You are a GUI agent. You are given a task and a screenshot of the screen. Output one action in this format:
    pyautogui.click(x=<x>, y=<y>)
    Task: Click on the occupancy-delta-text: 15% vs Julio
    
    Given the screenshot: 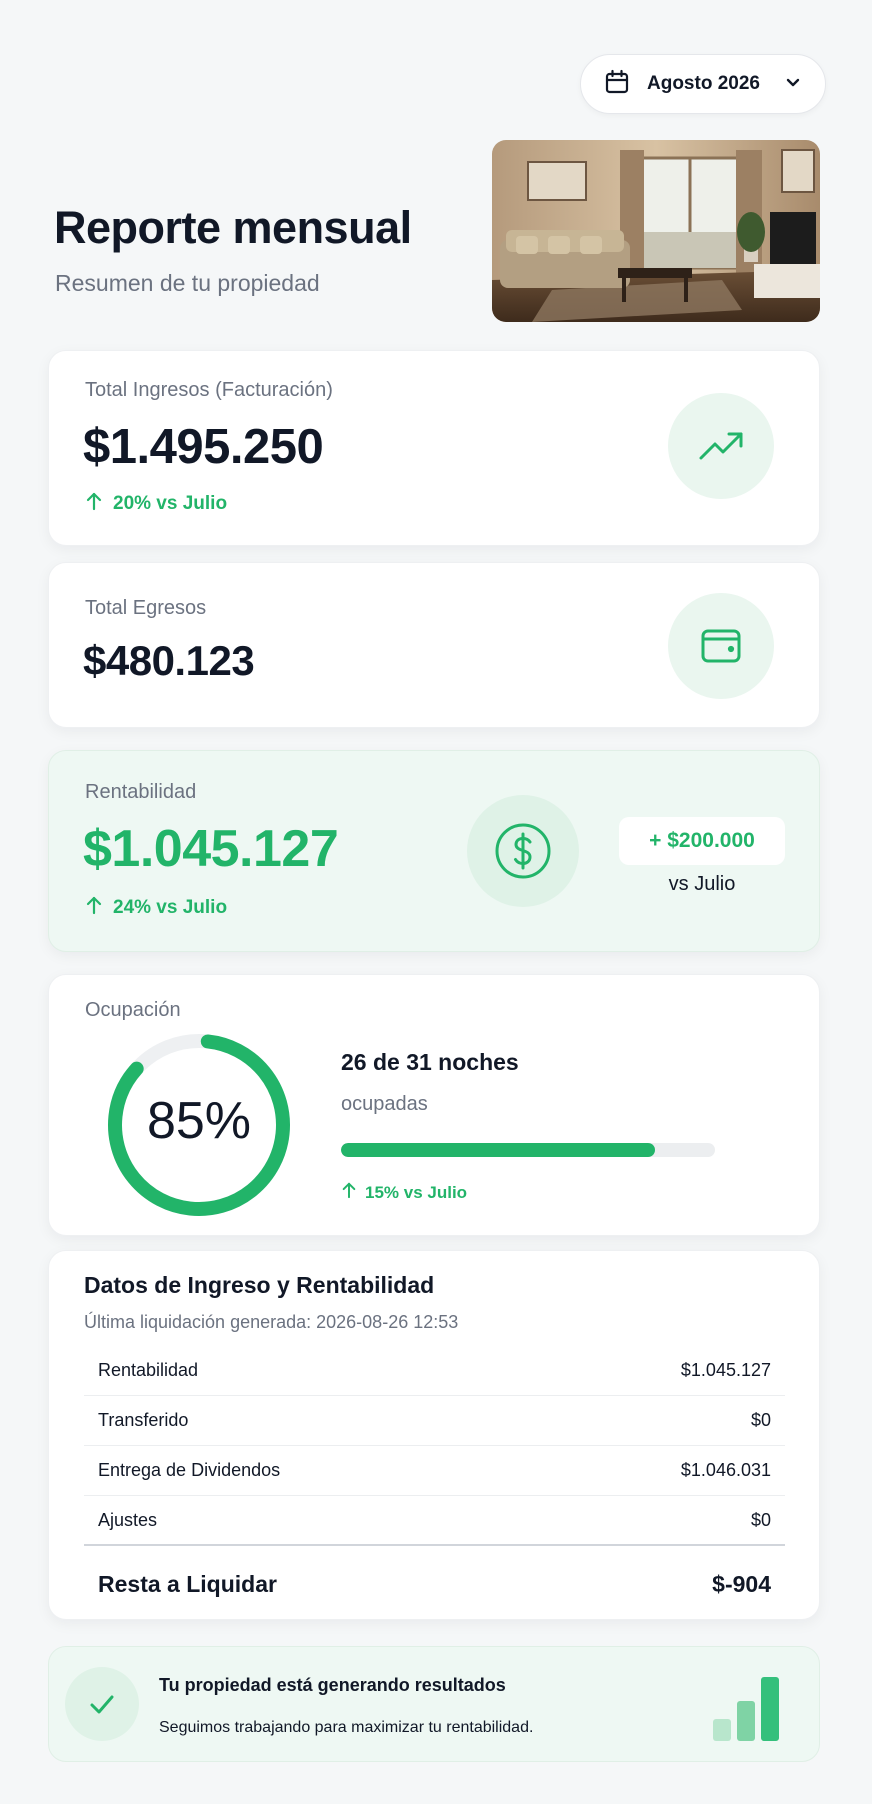 What is the action you would take?
    pyautogui.click(x=416, y=1192)
    